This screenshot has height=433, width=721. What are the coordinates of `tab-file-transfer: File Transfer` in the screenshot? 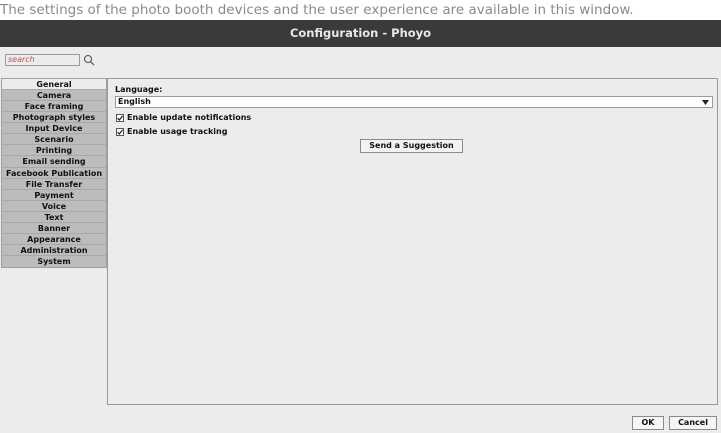 It's located at (54, 184).